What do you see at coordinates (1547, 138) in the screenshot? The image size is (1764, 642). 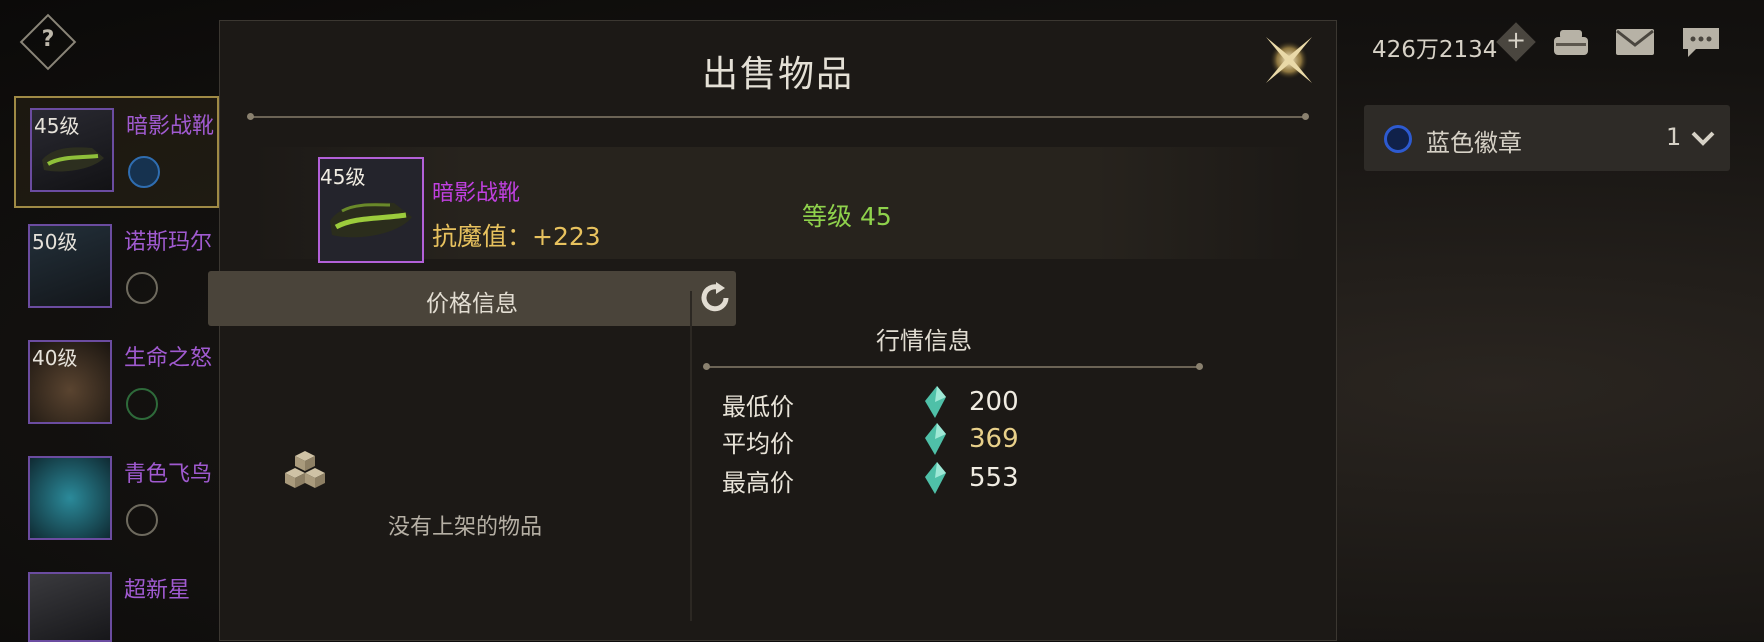 I see `badge-filter-dropdown: 蓝色徽章 1` at bounding box center [1547, 138].